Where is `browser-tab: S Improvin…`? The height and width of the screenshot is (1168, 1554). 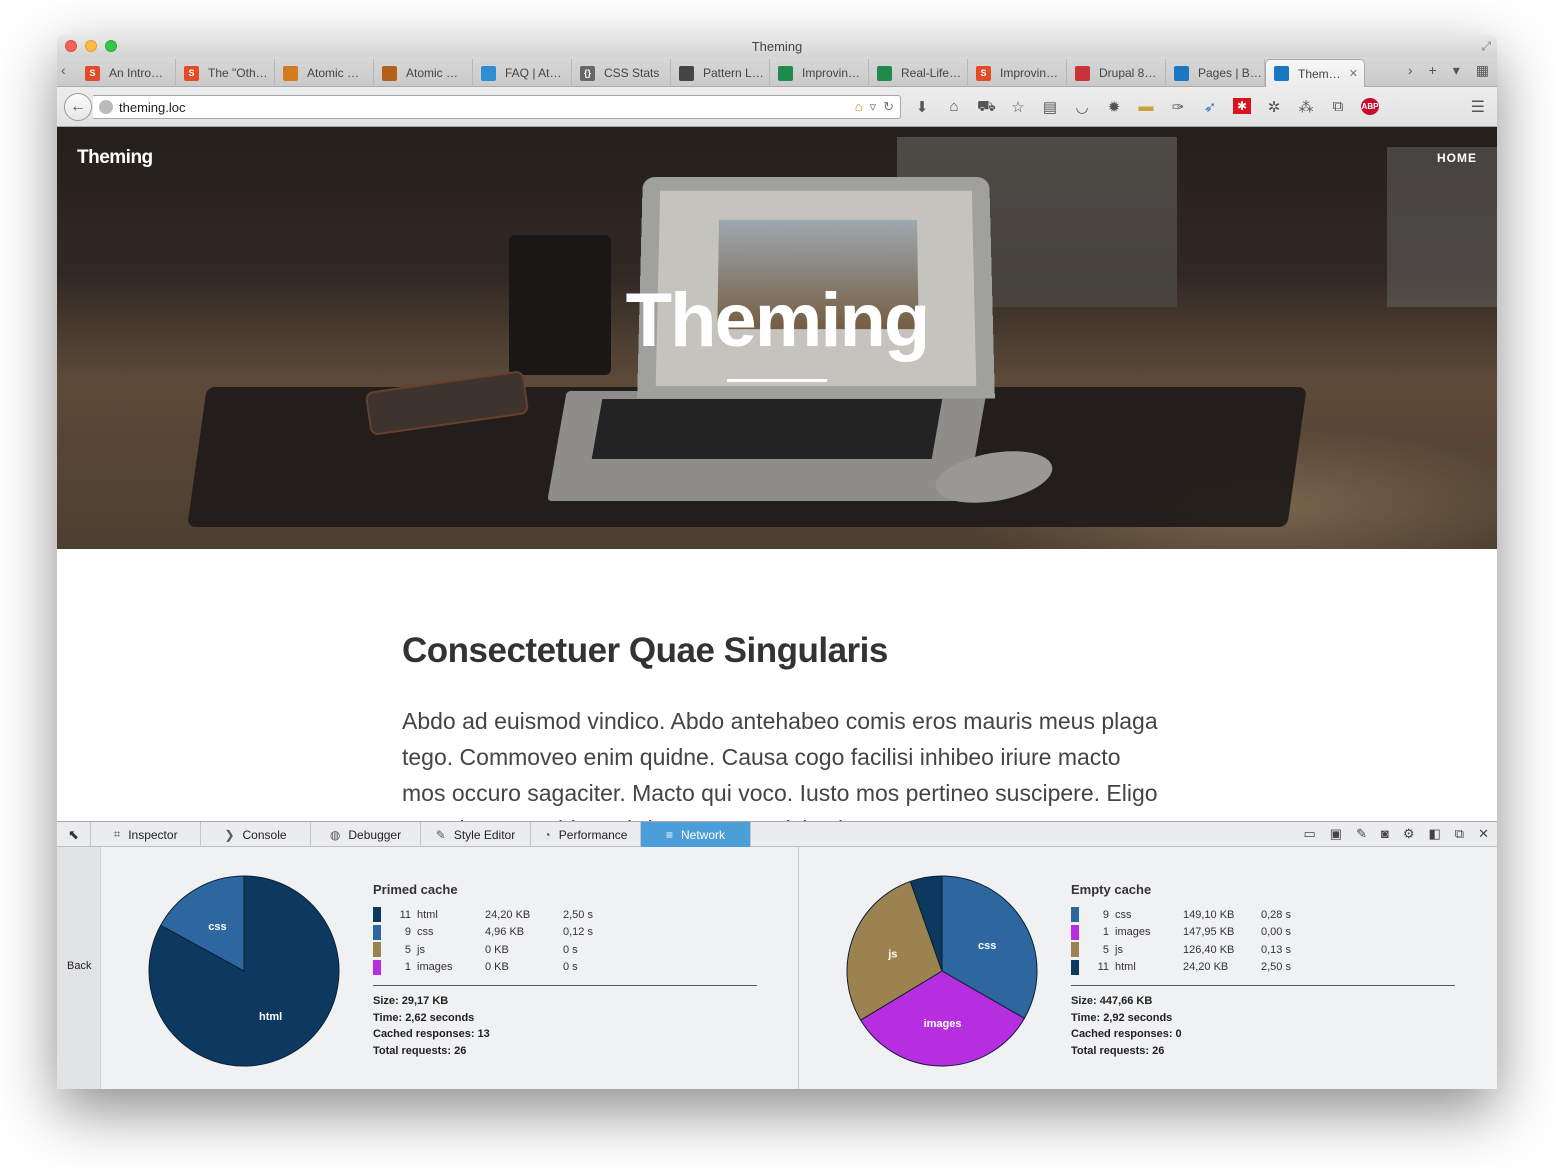 browser-tab: S Improvin… is located at coordinates (1017, 73).